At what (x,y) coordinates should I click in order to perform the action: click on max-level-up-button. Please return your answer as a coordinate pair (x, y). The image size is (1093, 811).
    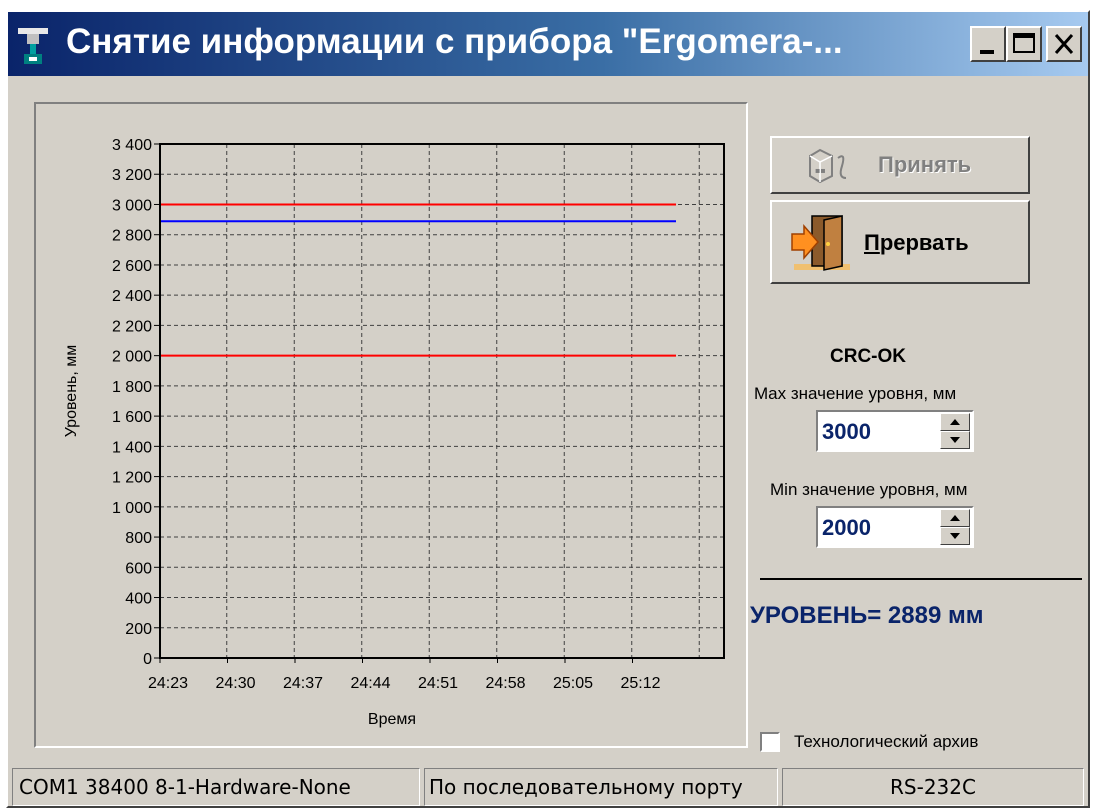
    Looking at the image, I should click on (955, 422).